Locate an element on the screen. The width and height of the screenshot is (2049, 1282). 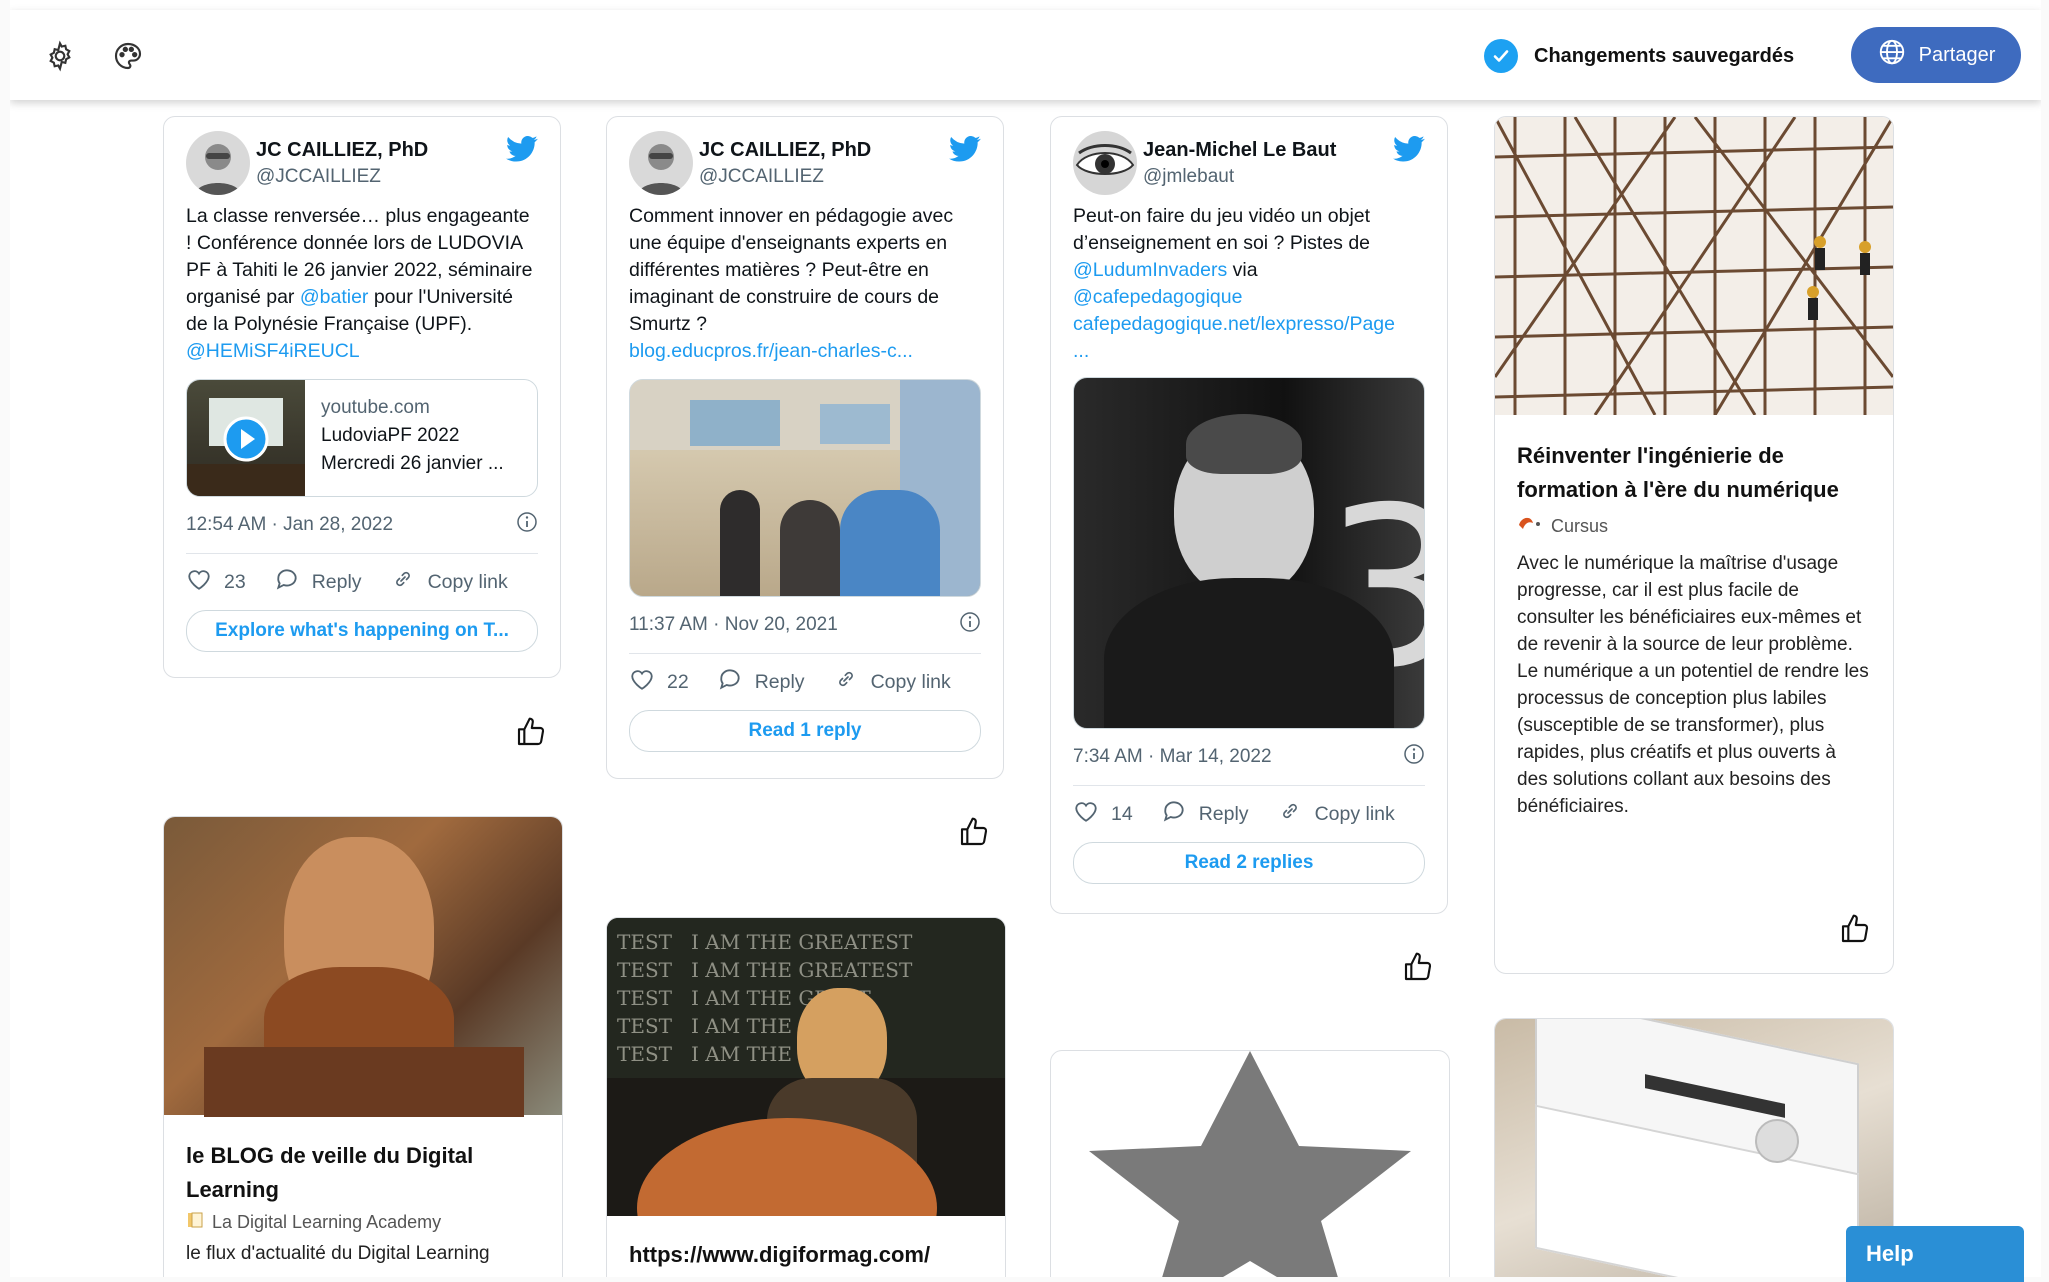
image-card is located at coordinates (1694, 1147).